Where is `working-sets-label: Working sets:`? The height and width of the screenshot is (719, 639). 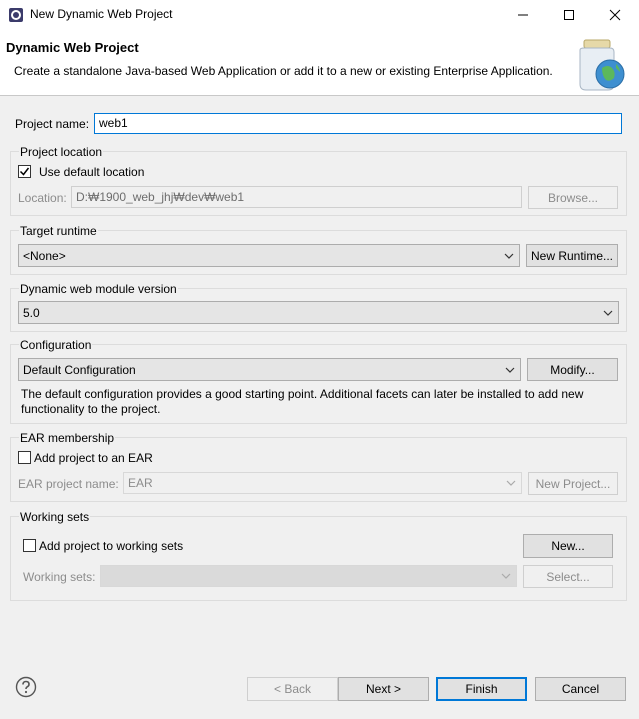 working-sets-label: Working sets: is located at coordinates (59, 577).